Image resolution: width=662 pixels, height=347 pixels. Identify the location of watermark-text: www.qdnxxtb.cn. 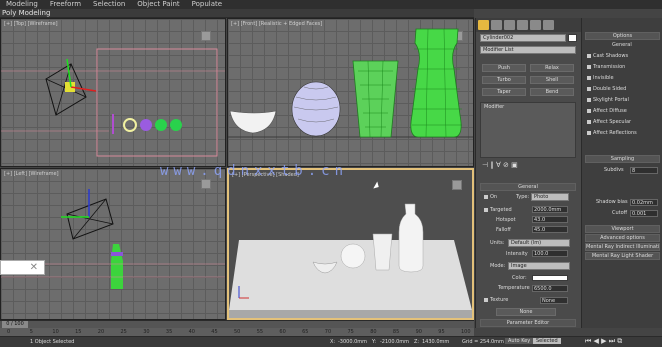
(254, 171).